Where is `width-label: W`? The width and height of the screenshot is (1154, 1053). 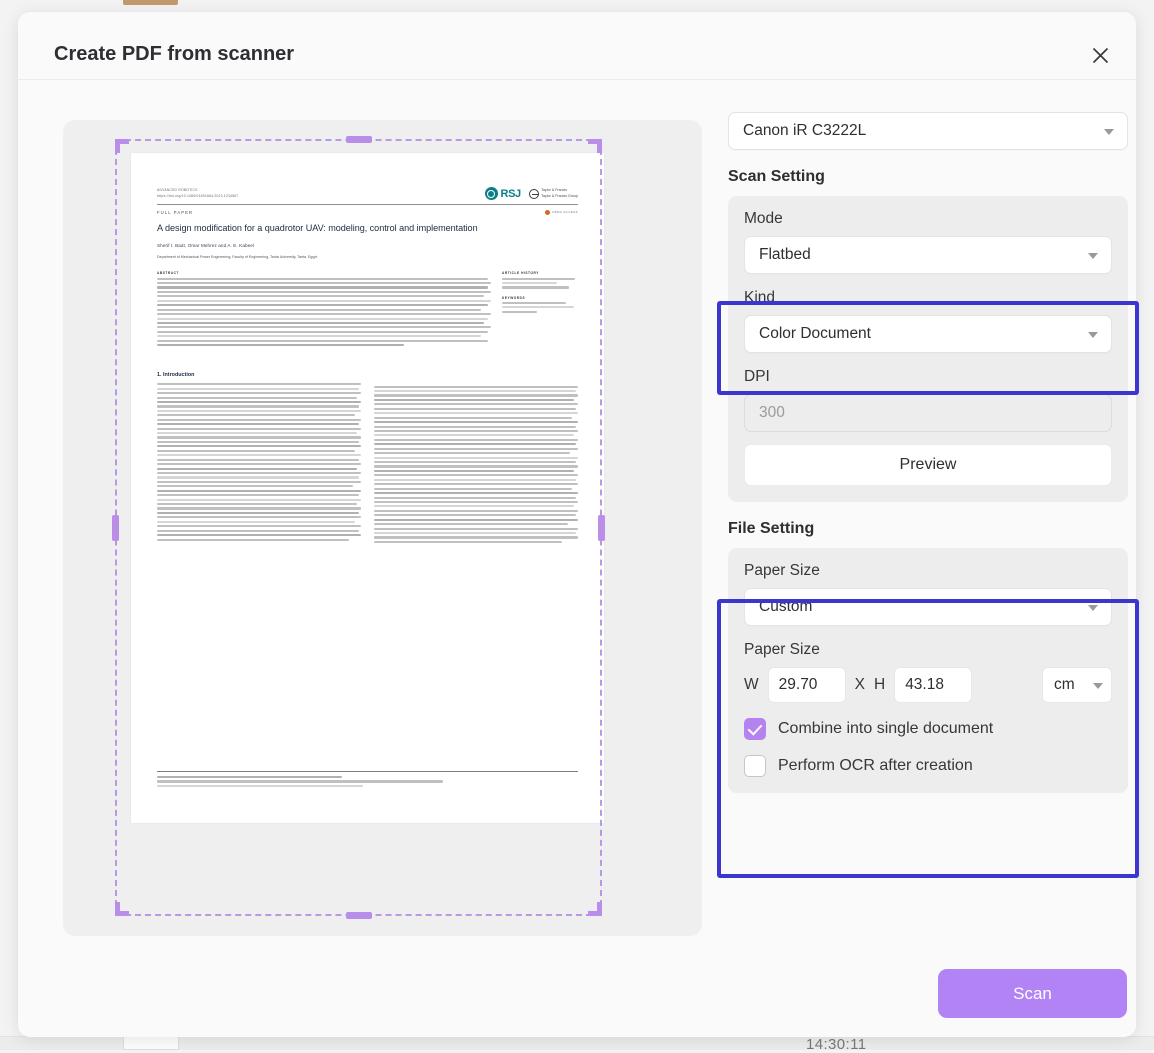
width-label: W is located at coordinates (751, 685).